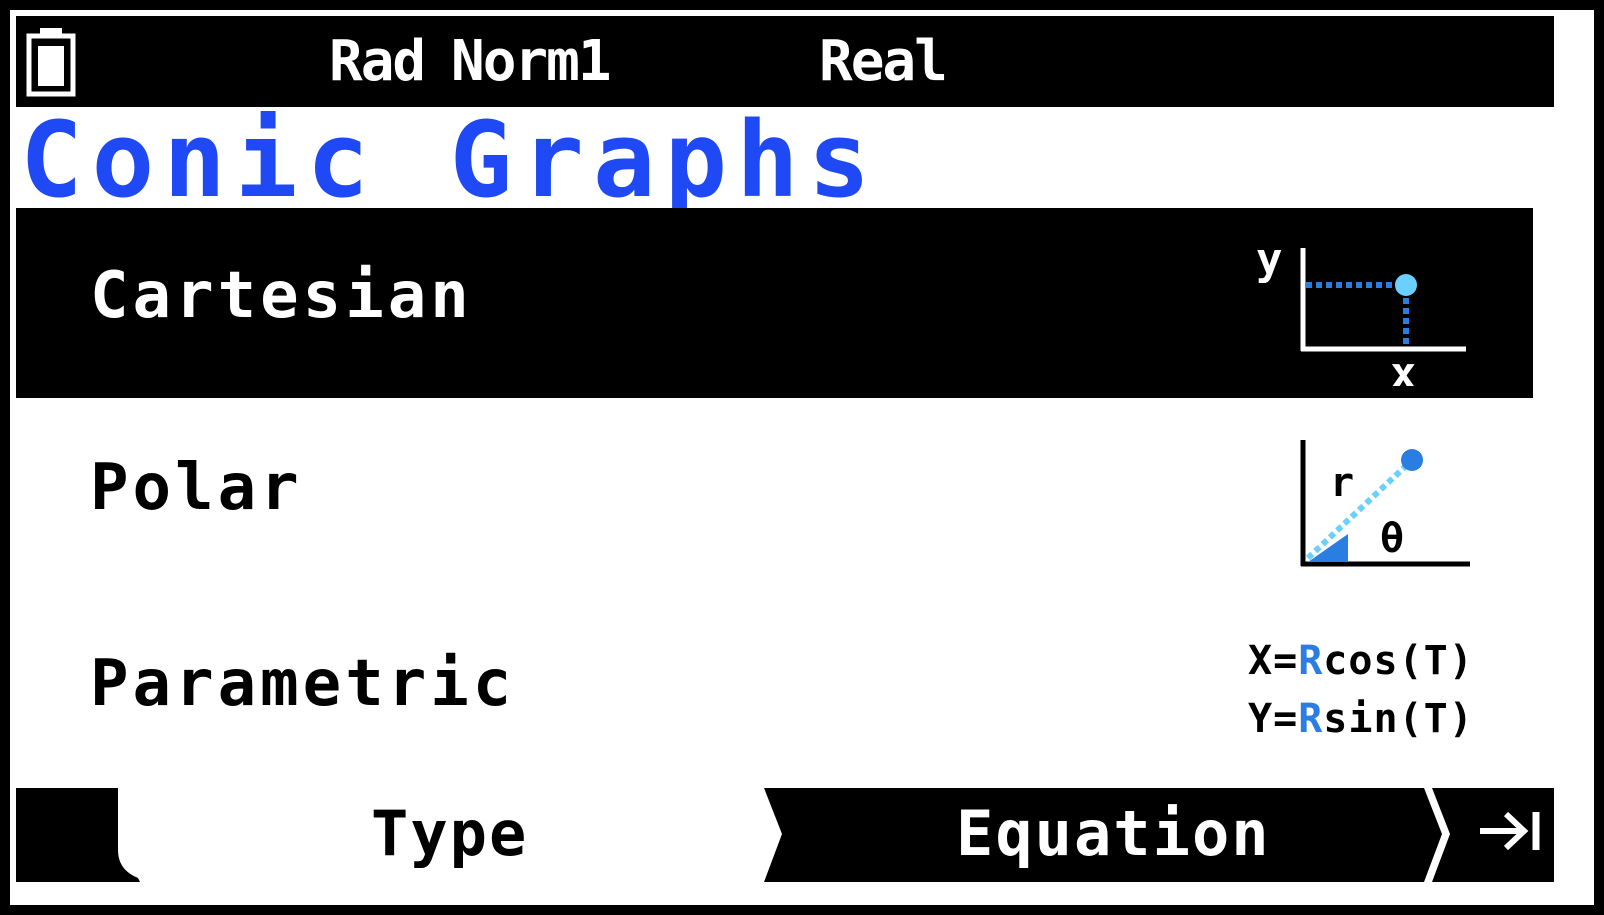 The width and height of the screenshot is (1604, 915). What do you see at coordinates (1398, 719) in the screenshot?
I see `eq-function: sin(T)` at bounding box center [1398, 719].